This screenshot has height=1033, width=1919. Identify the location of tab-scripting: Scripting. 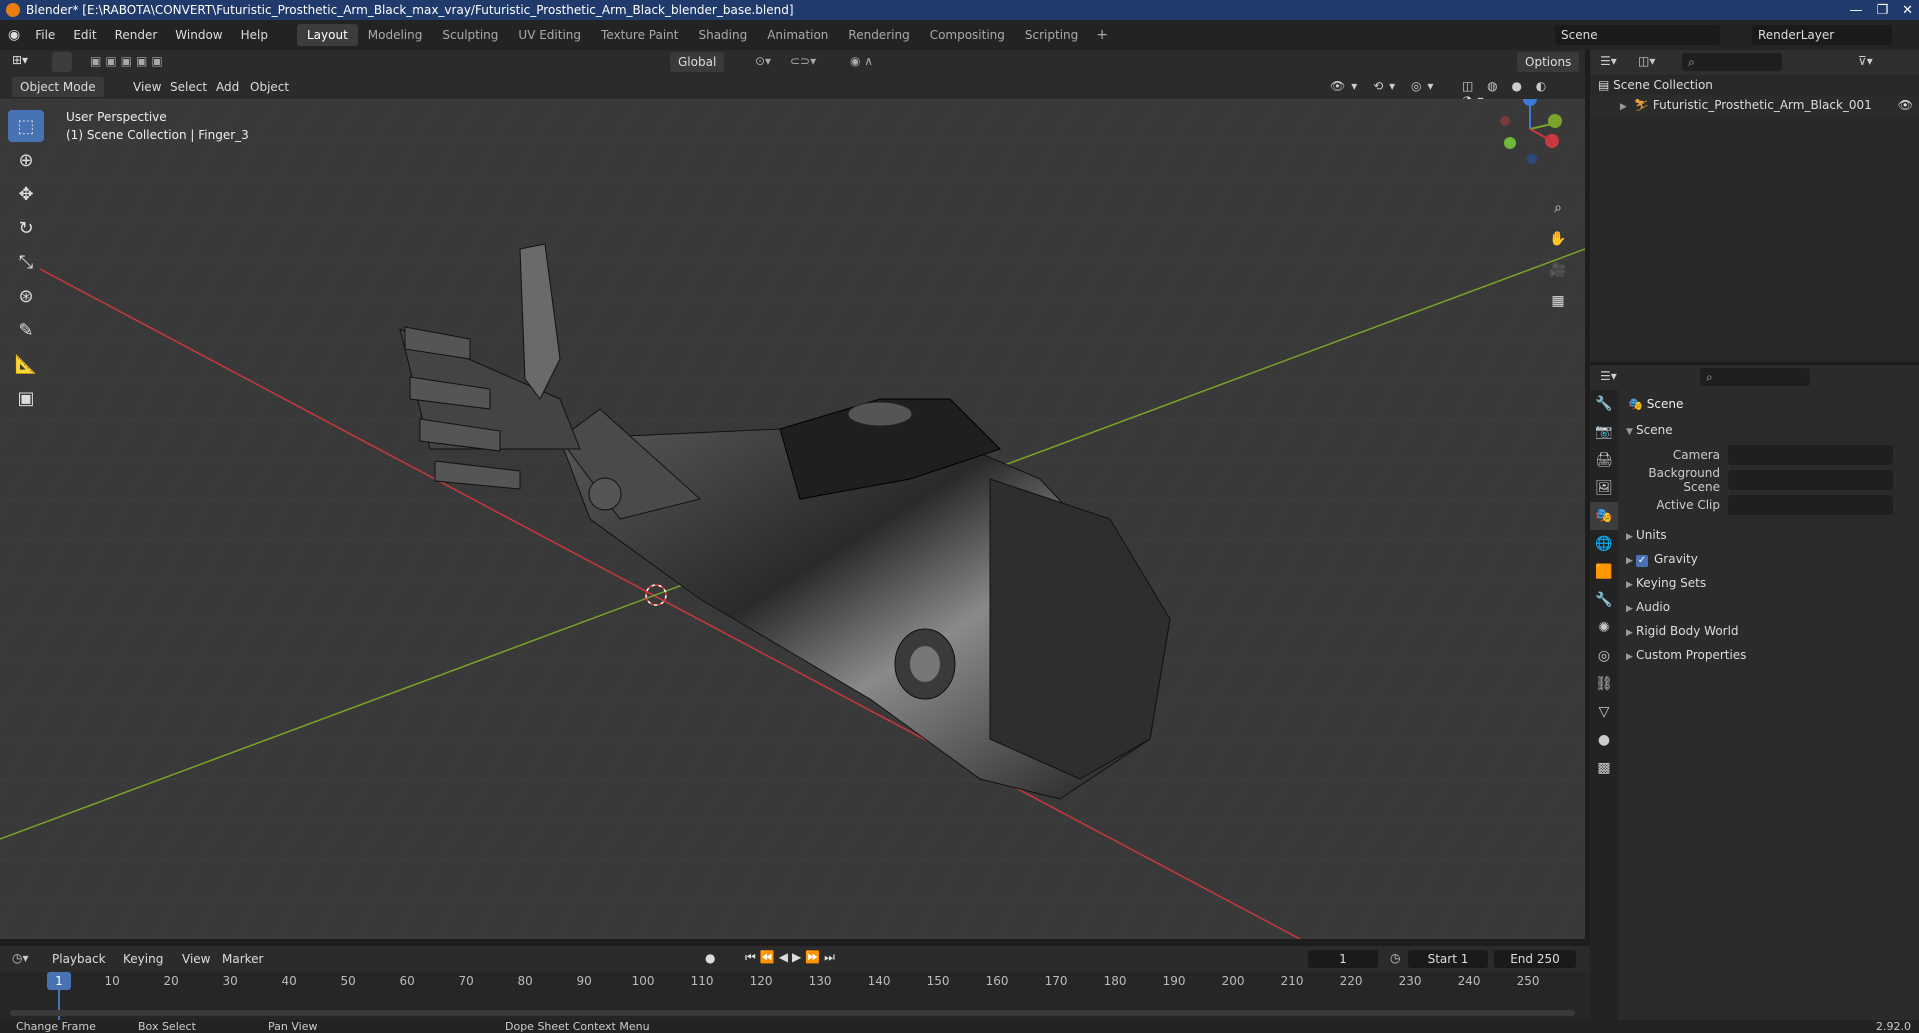
(1051, 35).